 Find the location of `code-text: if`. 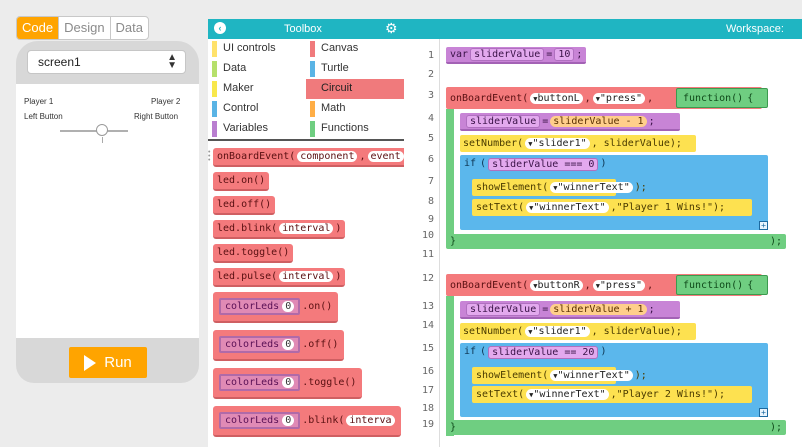

code-text: if is located at coordinates (470, 163).